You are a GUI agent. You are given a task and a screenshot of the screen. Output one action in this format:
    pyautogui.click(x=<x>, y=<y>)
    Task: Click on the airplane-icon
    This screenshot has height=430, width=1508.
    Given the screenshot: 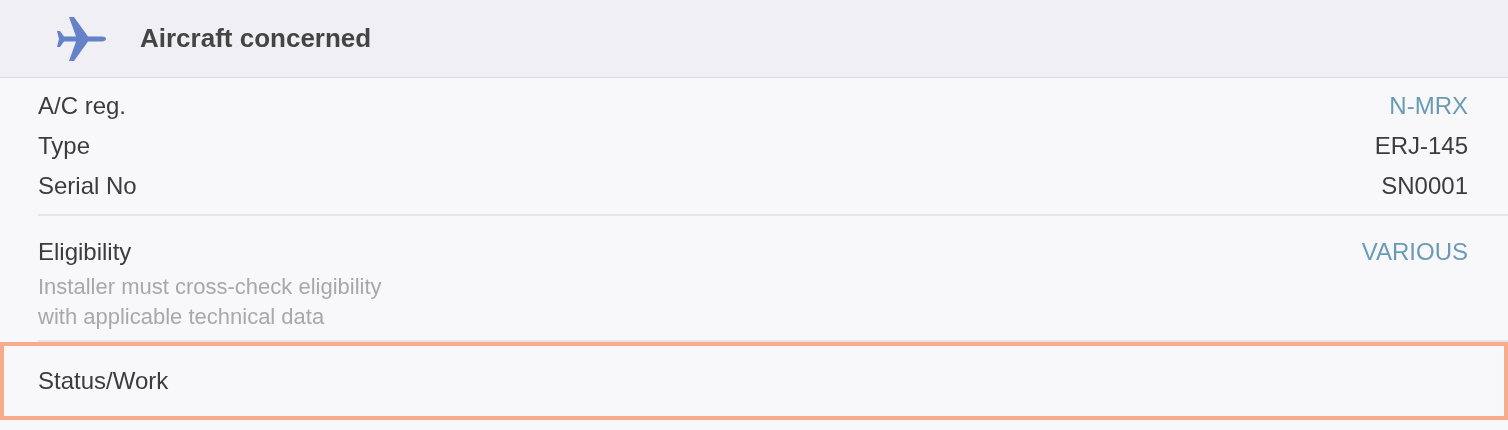 What is the action you would take?
    pyautogui.click(x=82, y=38)
    